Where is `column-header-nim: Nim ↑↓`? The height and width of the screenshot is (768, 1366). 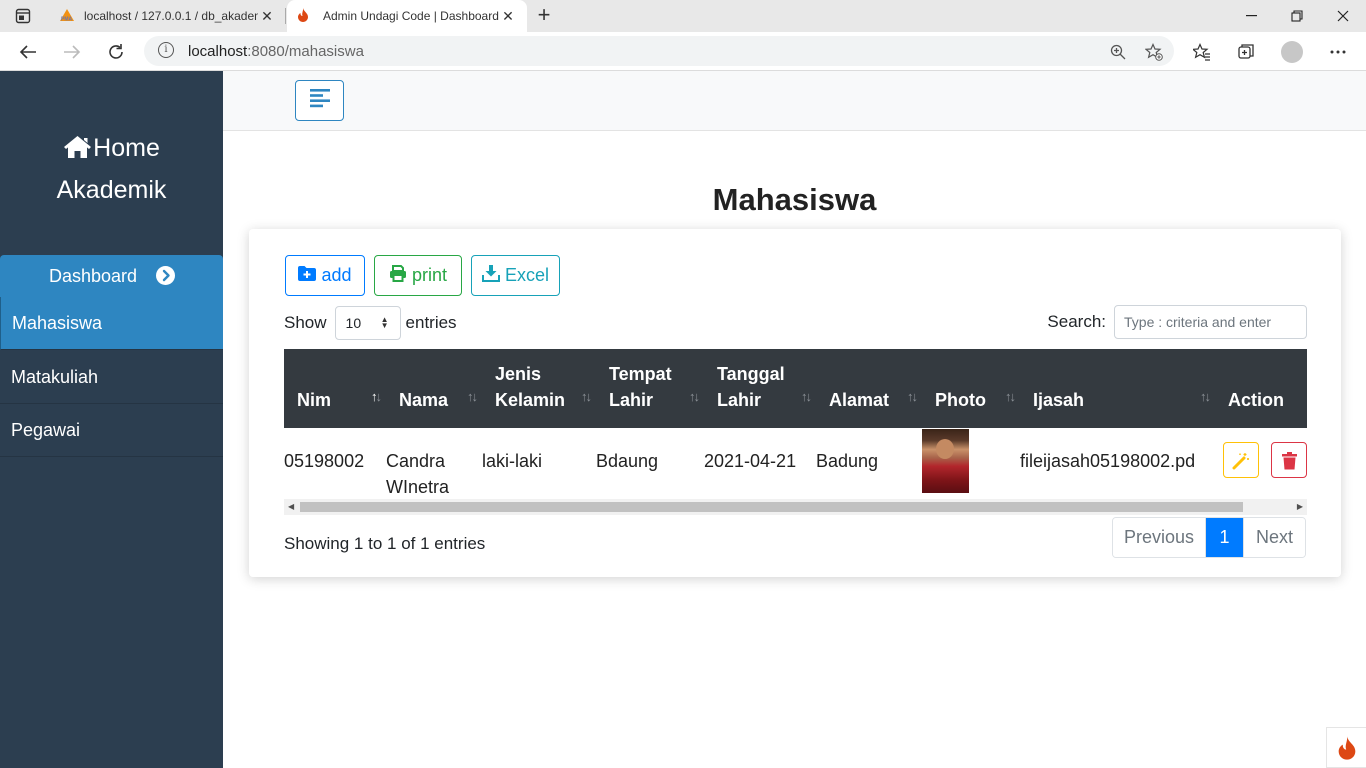 column-header-nim: Nim ↑↓ is located at coordinates (335, 388).